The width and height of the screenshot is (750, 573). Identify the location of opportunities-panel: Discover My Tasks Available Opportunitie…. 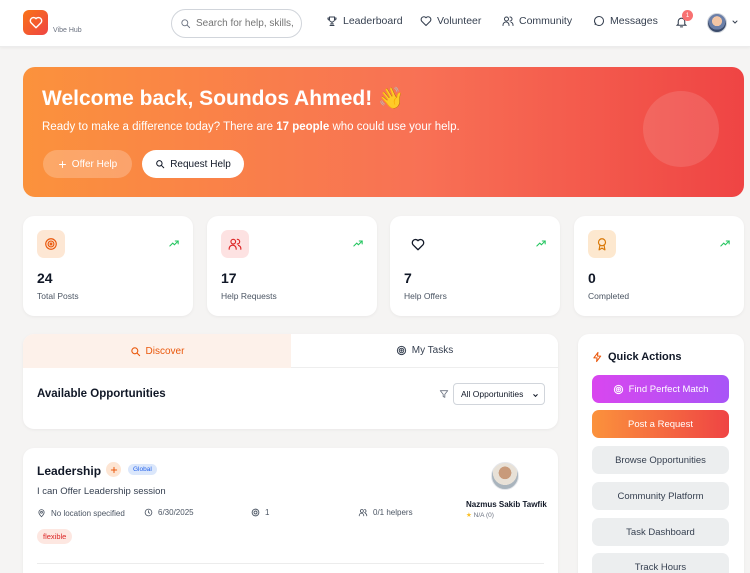
(290, 381).